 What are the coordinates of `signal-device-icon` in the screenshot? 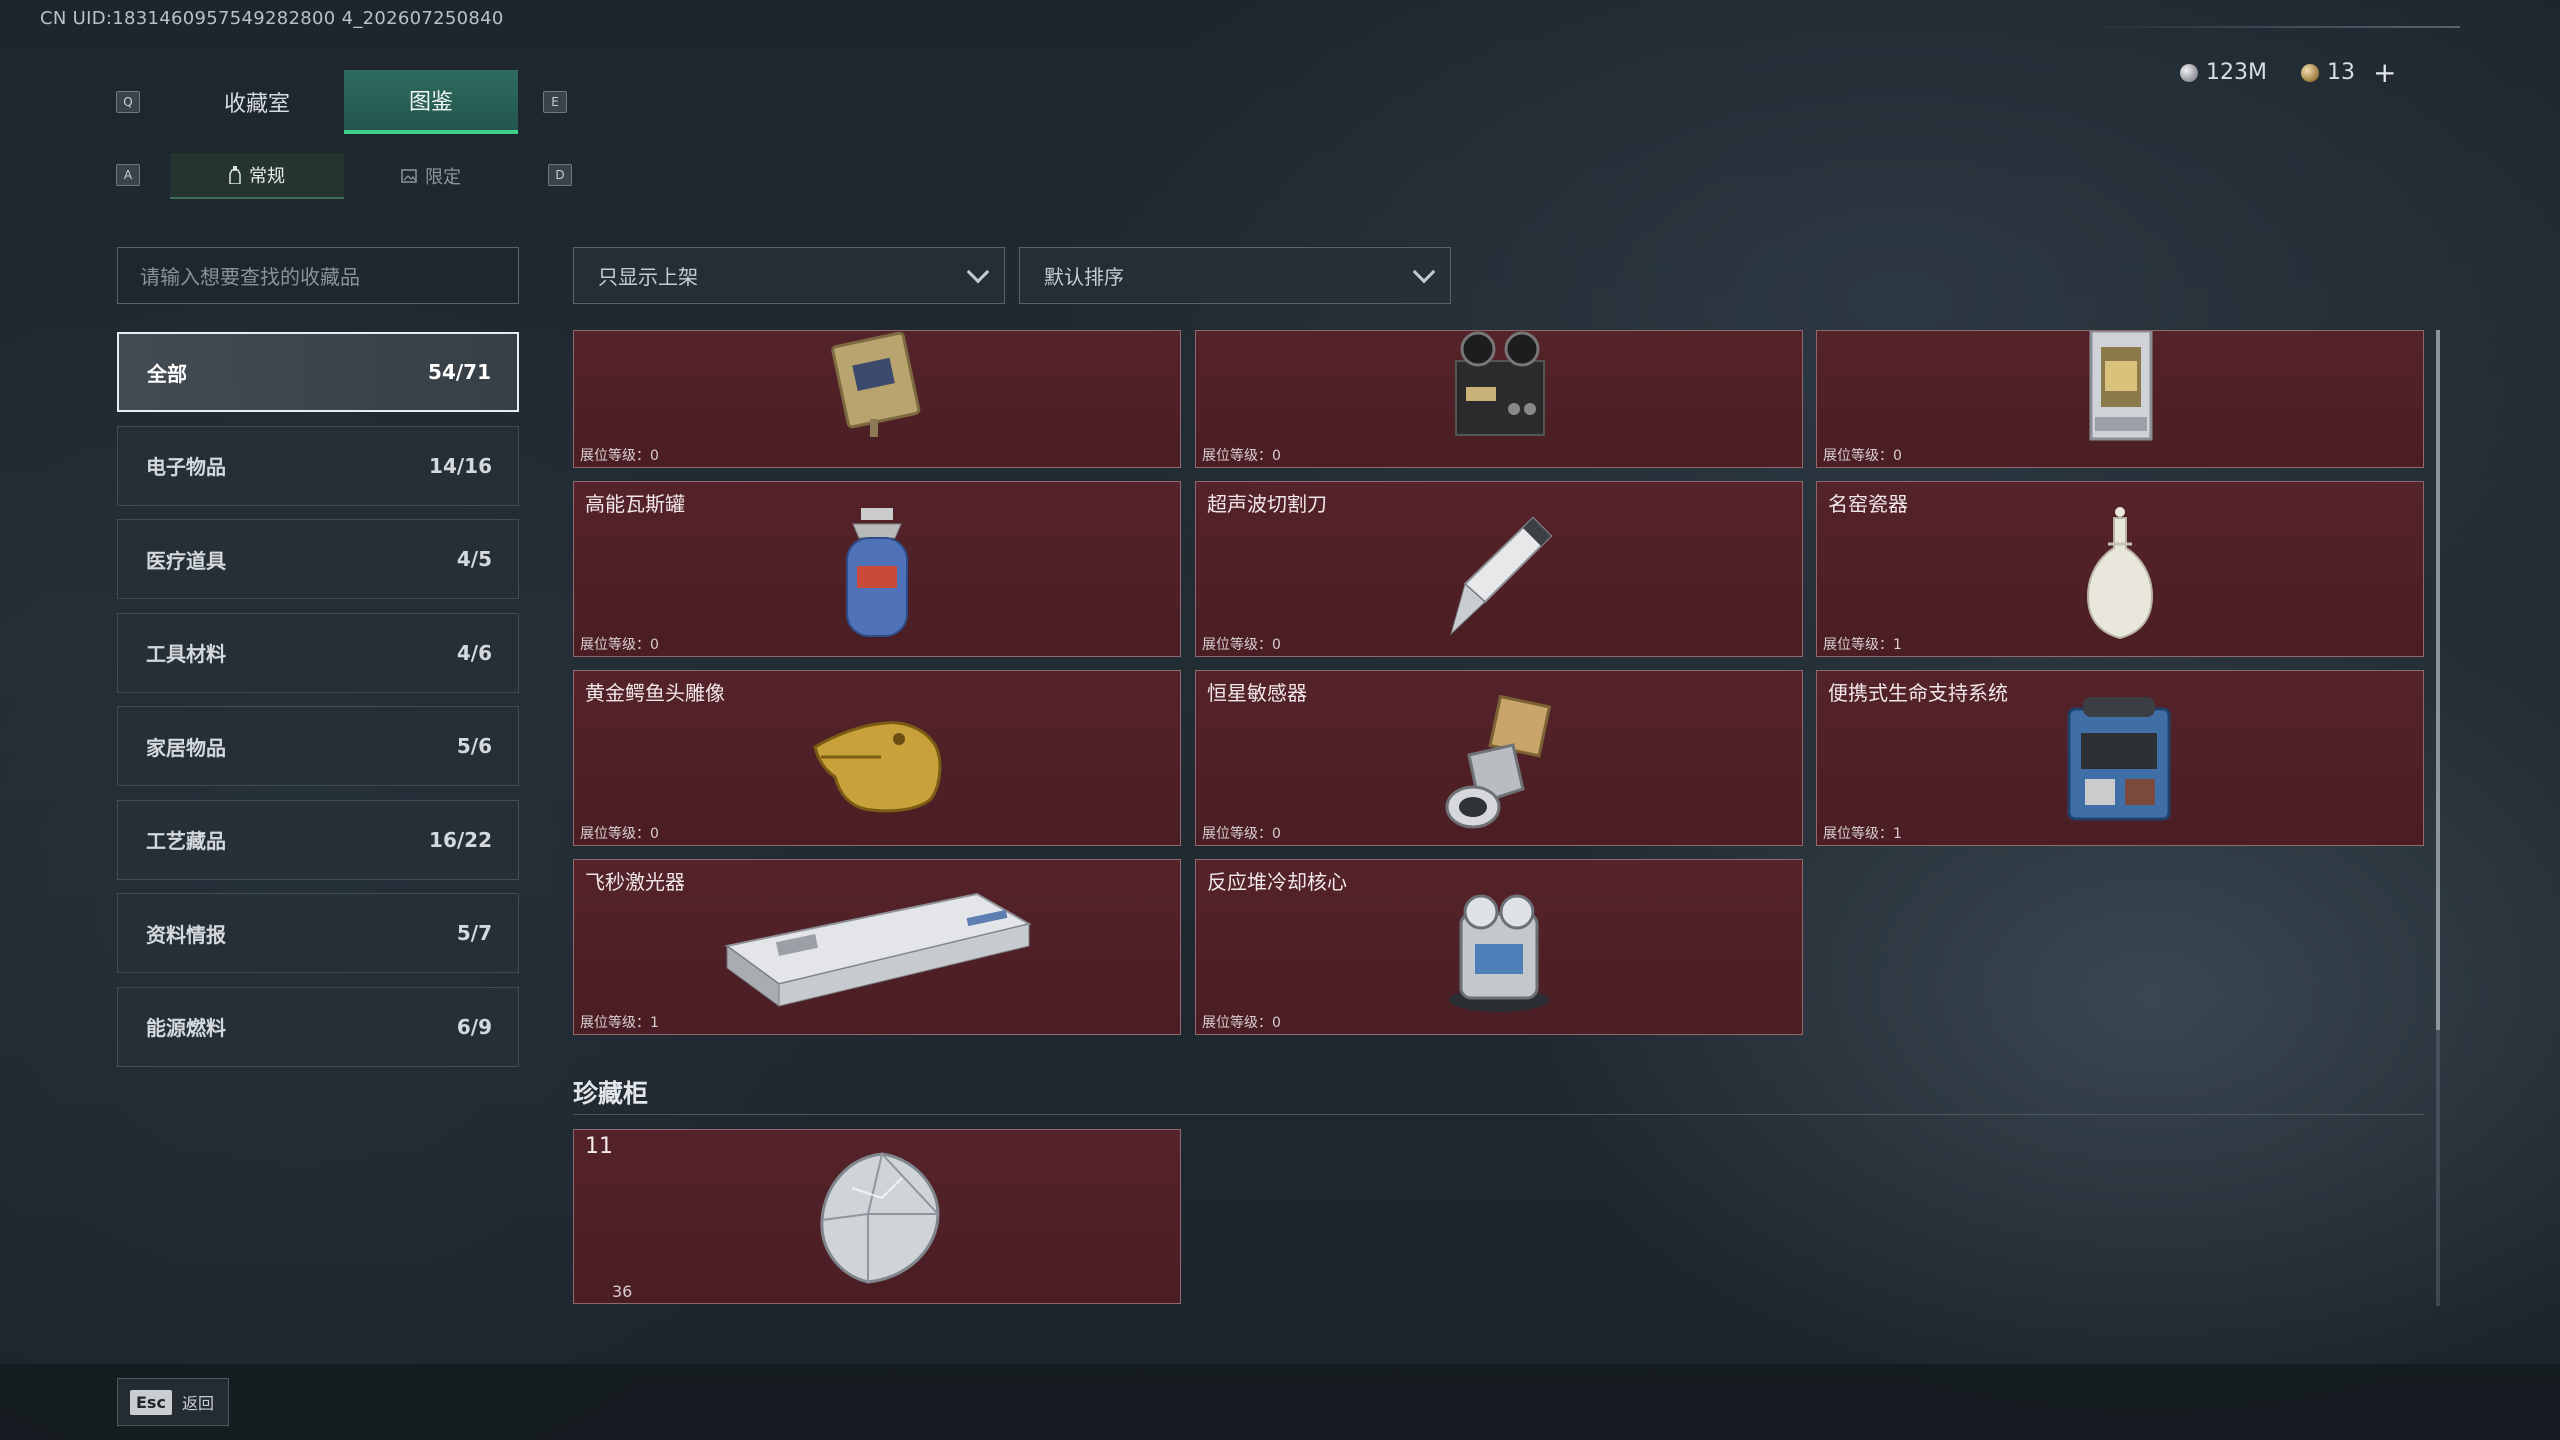 It's located at (876, 384).